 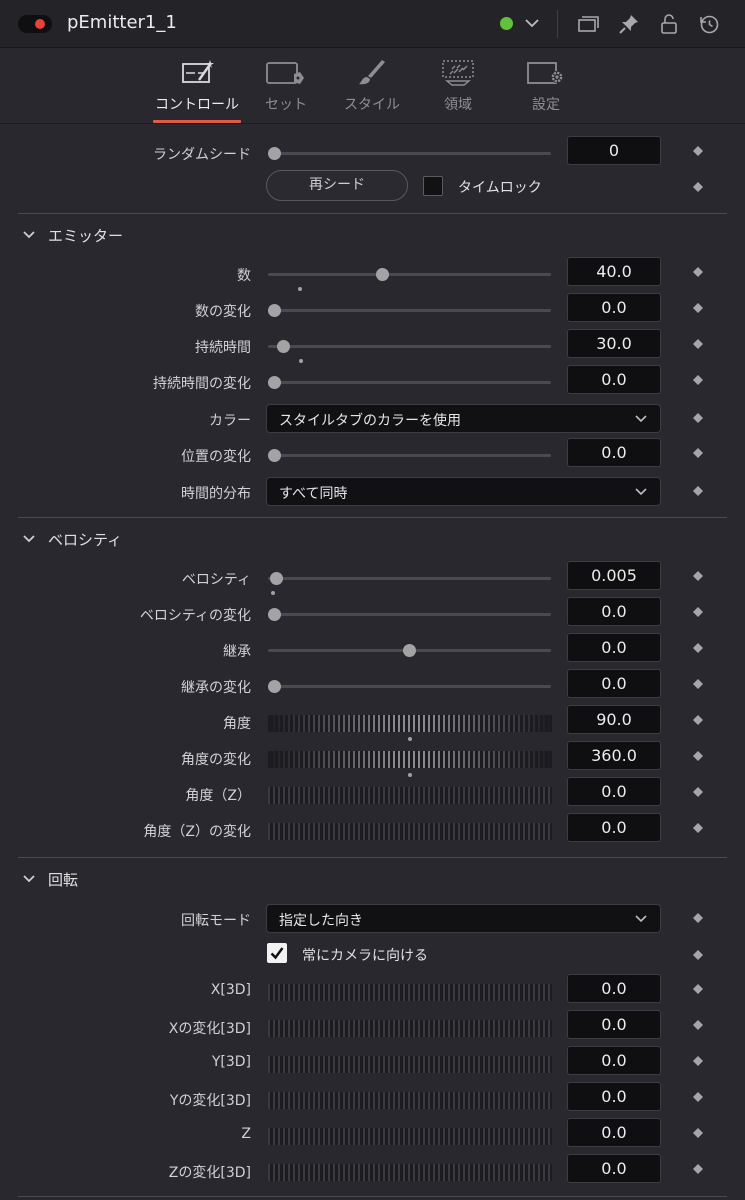 I want to click on random-seed-input: 0, so click(x=614, y=150).